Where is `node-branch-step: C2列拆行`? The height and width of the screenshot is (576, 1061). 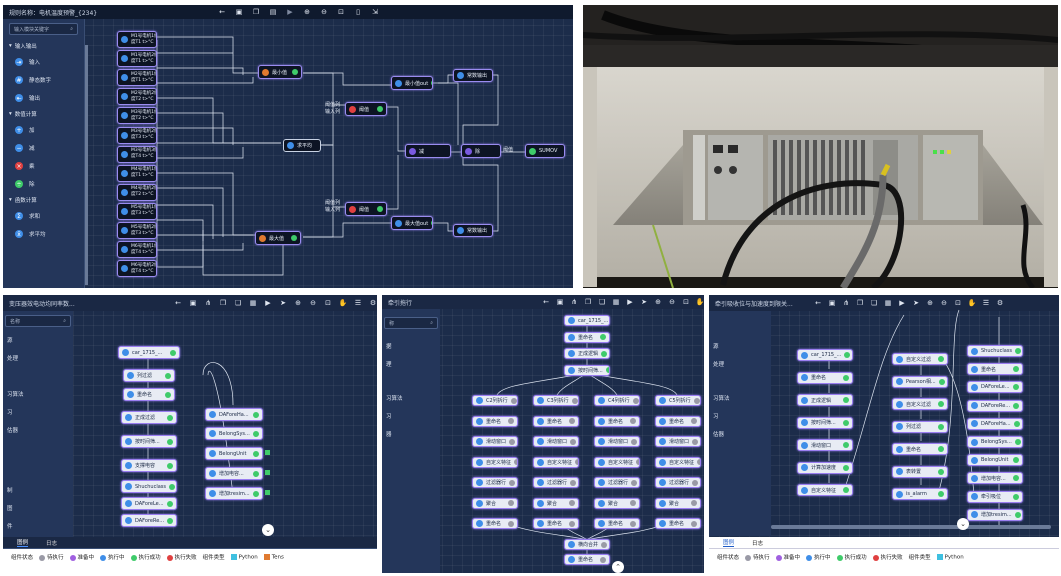 node-branch-step: C2列拆行 is located at coordinates (495, 400).